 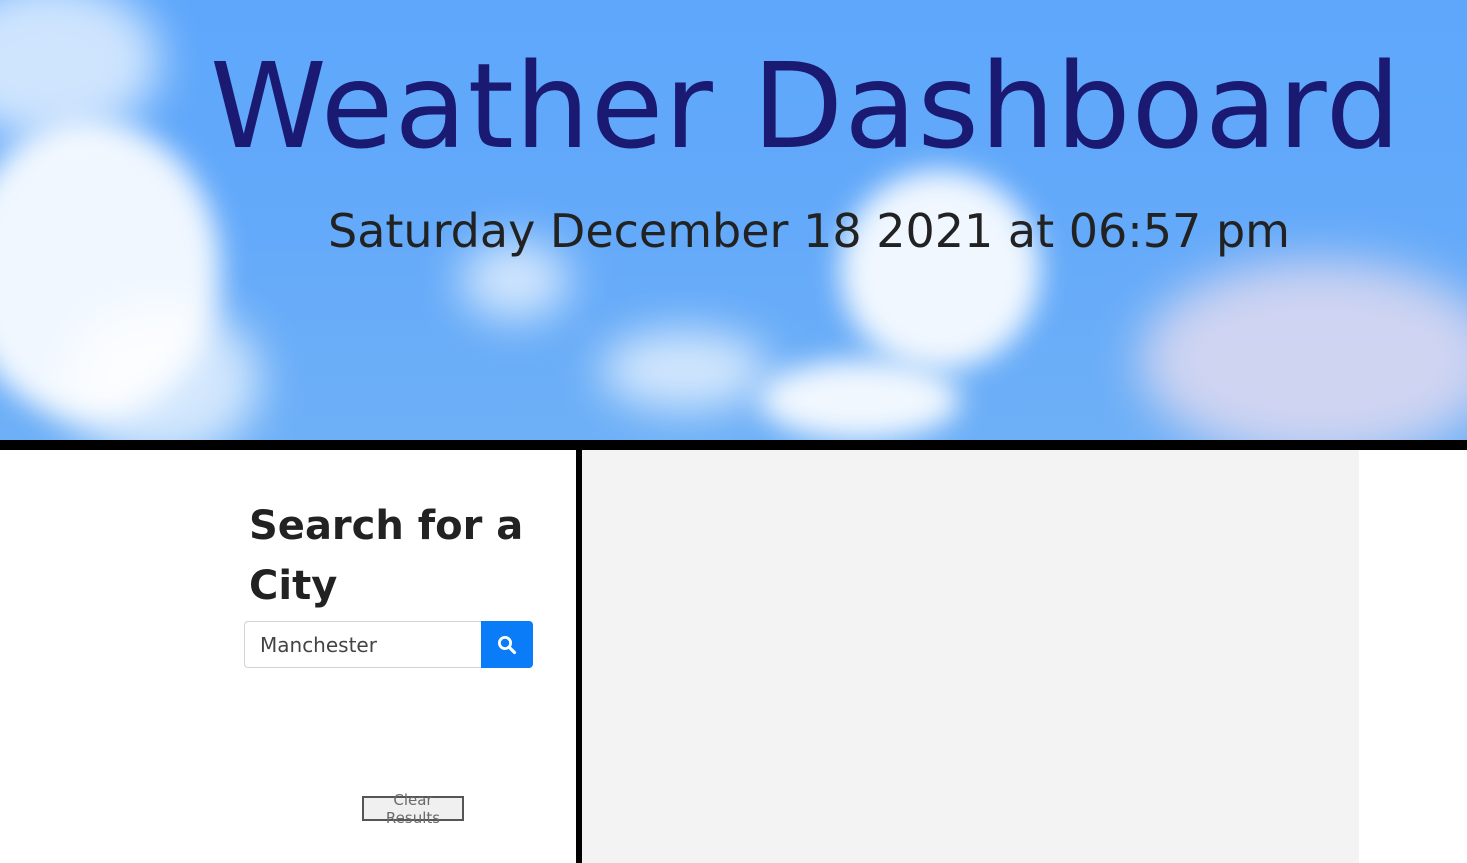 What do you see at coordinates (809, 231) in the screenshot?
I see `current-datetime: Saturday December 18 2021 at 06:57 pm` at bounding box center [809, 231].